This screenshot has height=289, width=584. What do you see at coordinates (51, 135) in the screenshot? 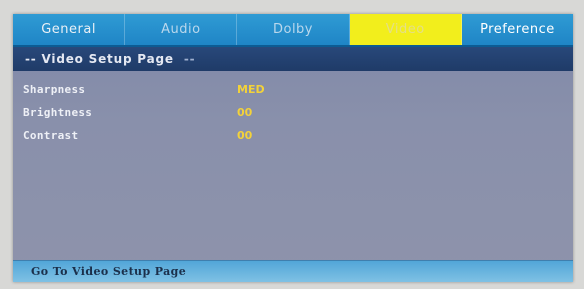
I see `setting-label-contrast: Contrast` at bounding box center [51, 135].